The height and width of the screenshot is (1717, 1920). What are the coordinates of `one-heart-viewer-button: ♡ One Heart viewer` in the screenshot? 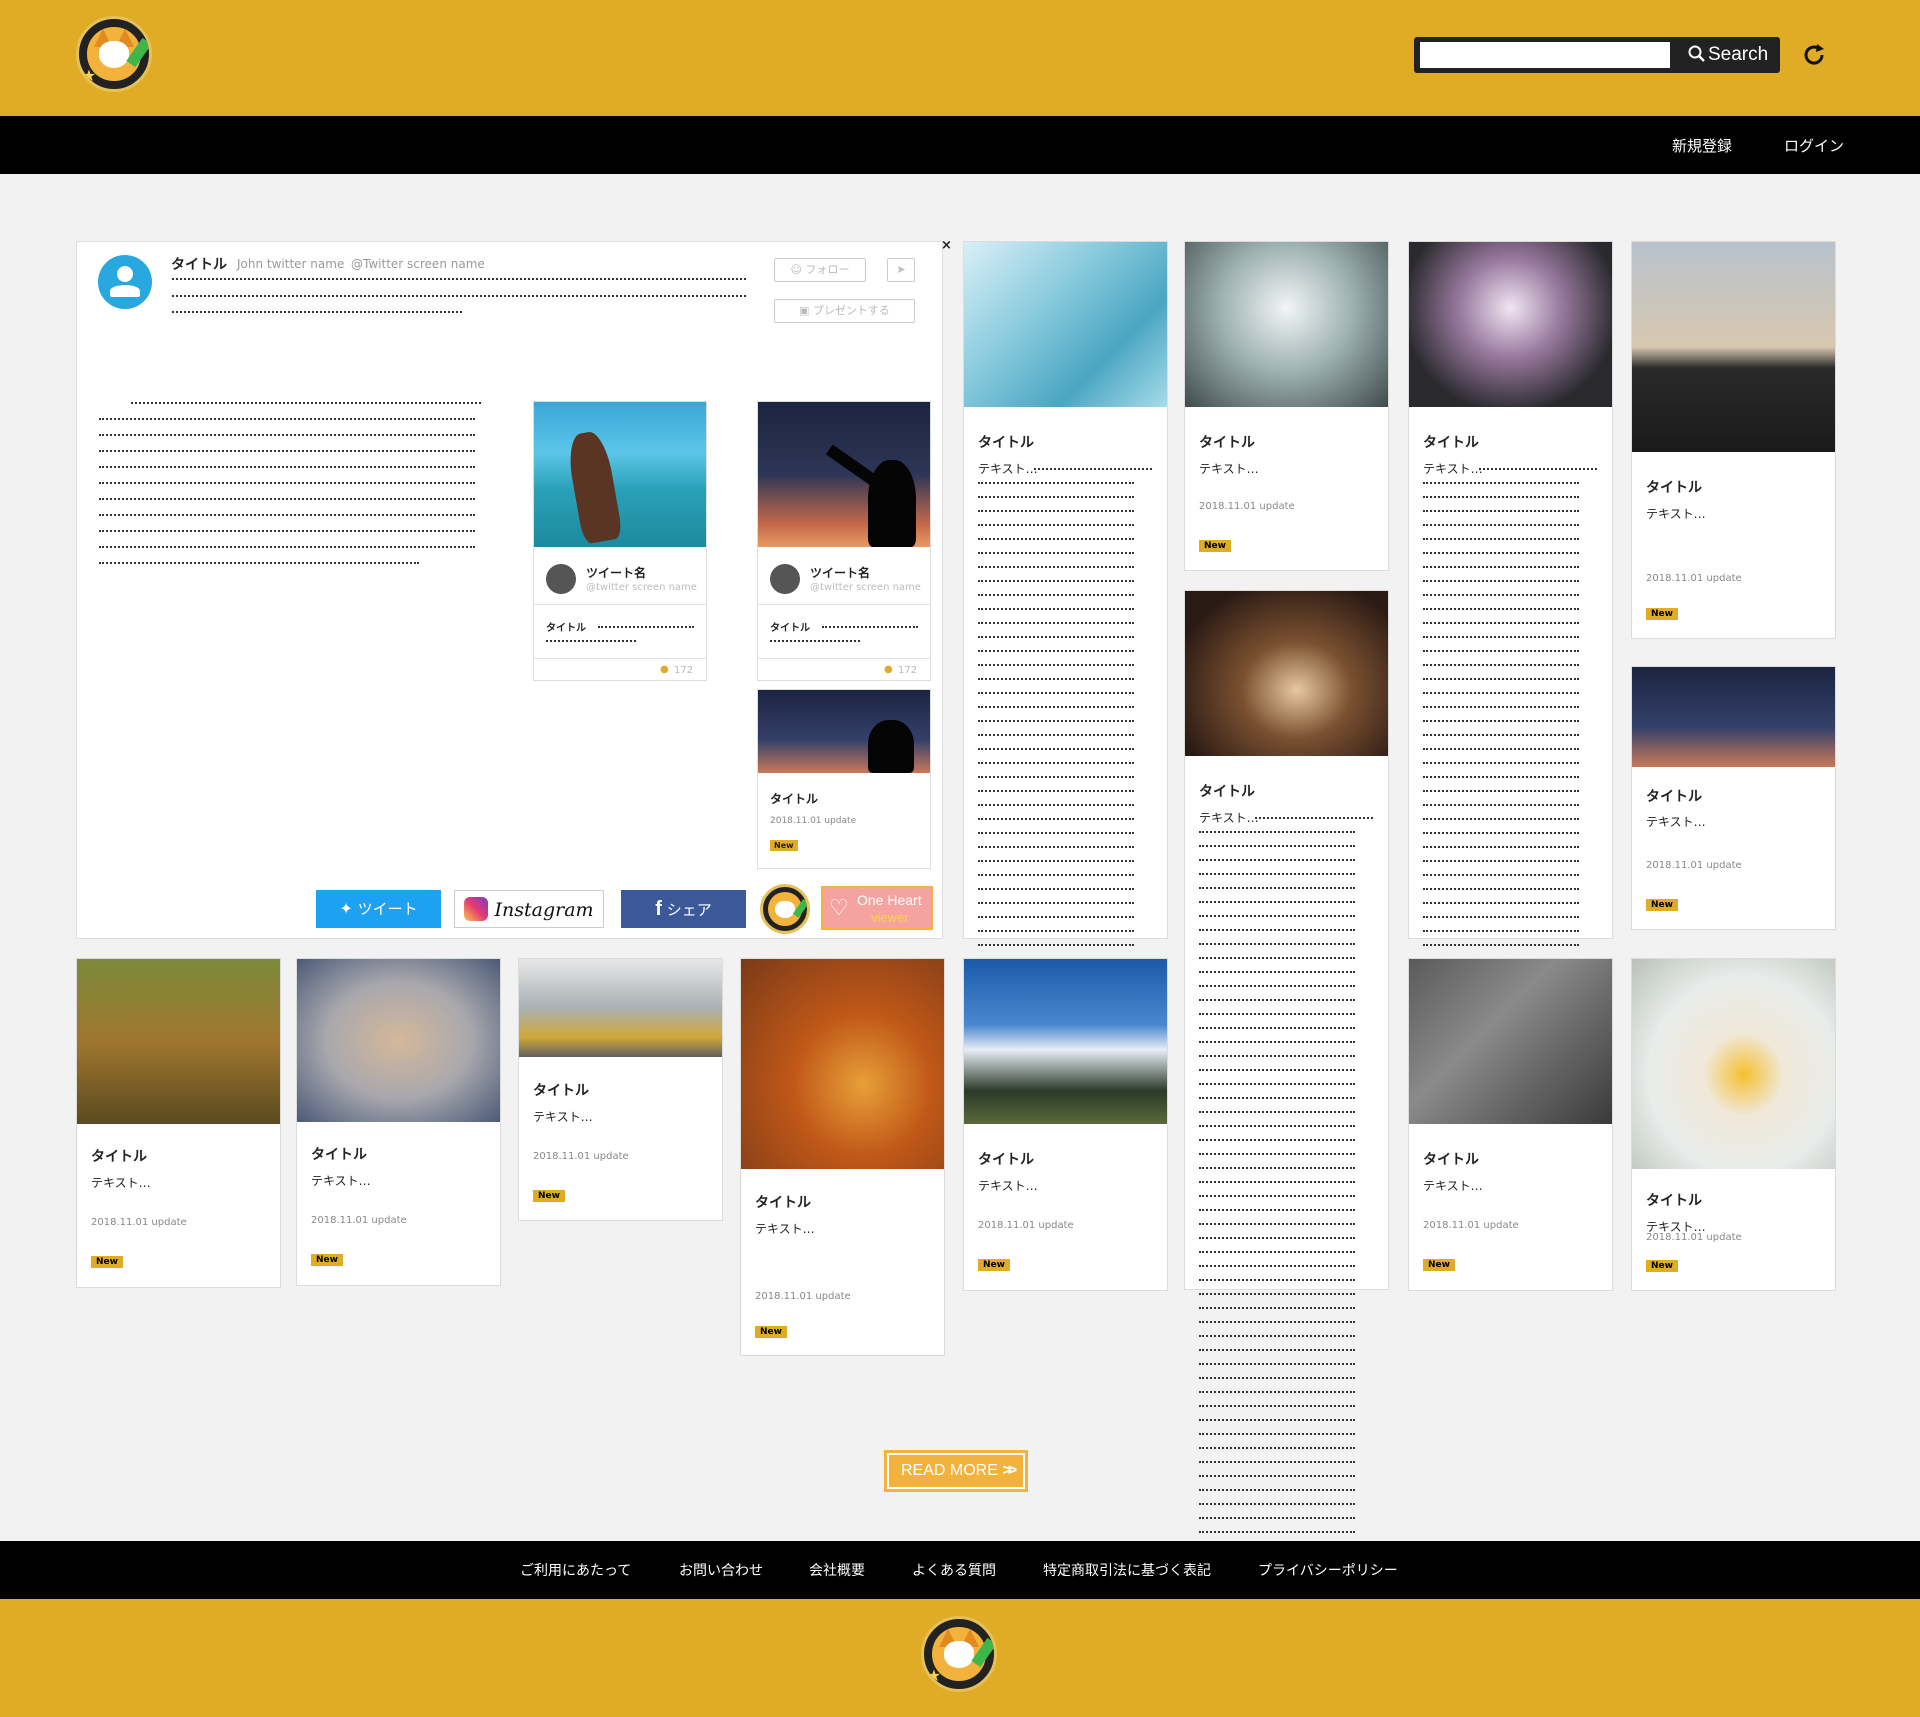 It's located at (877, 908).